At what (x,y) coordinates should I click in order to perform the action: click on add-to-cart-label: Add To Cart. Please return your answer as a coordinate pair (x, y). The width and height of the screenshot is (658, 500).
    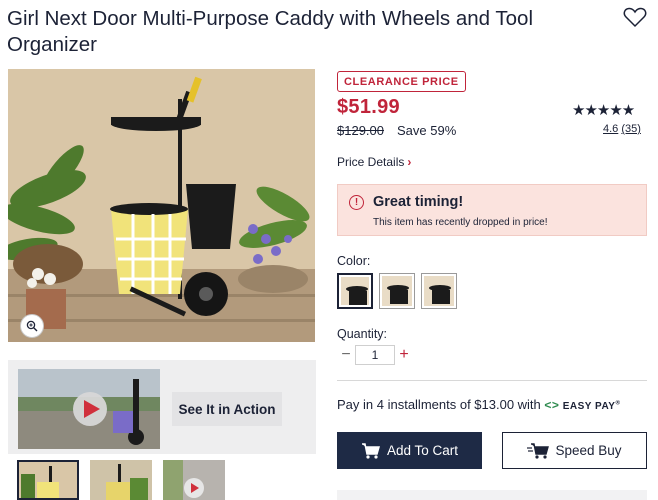
    Looking at the image, I should click on (422, 450).